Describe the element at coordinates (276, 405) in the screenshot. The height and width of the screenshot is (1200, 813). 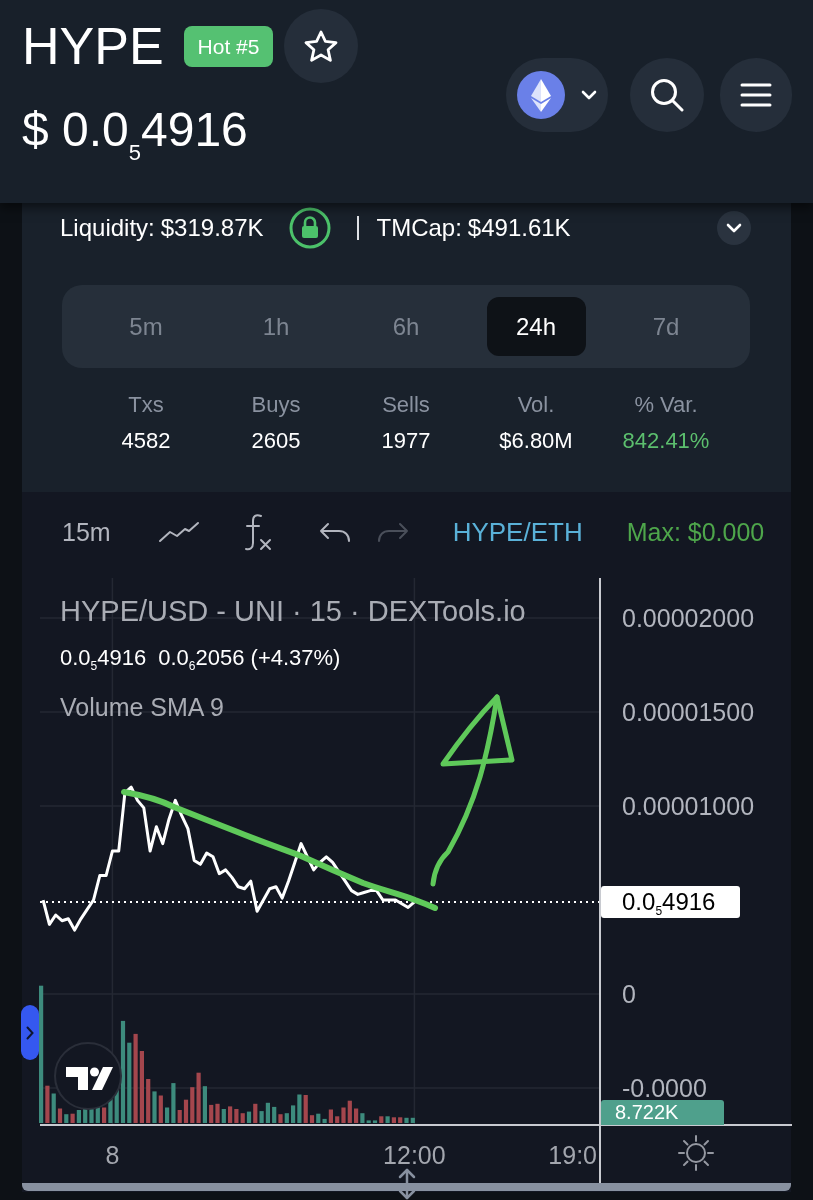
I see `stat-label: Buys` at that location.